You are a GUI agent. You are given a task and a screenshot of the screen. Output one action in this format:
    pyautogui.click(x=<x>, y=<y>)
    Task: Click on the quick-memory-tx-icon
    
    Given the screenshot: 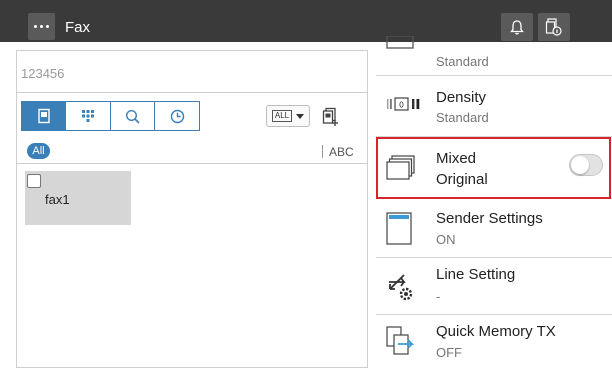 What is the action you would take?
    pyautogui.click(x=400, y=340)
    